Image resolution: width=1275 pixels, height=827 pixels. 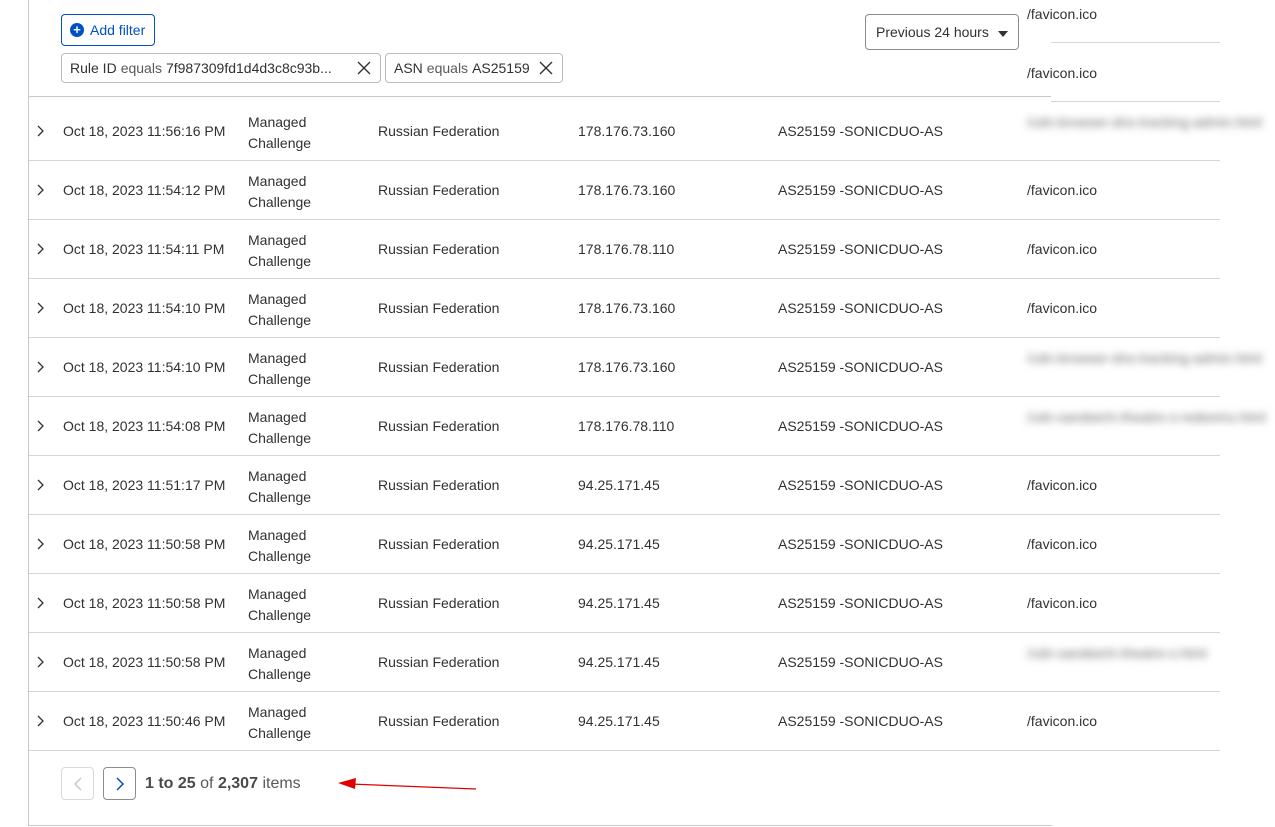 What do you see at coordinates (474, 68) in the screenshot?
I see `filter-chip-asn: ASN equals AS25159` at bounding box center [474, 68].